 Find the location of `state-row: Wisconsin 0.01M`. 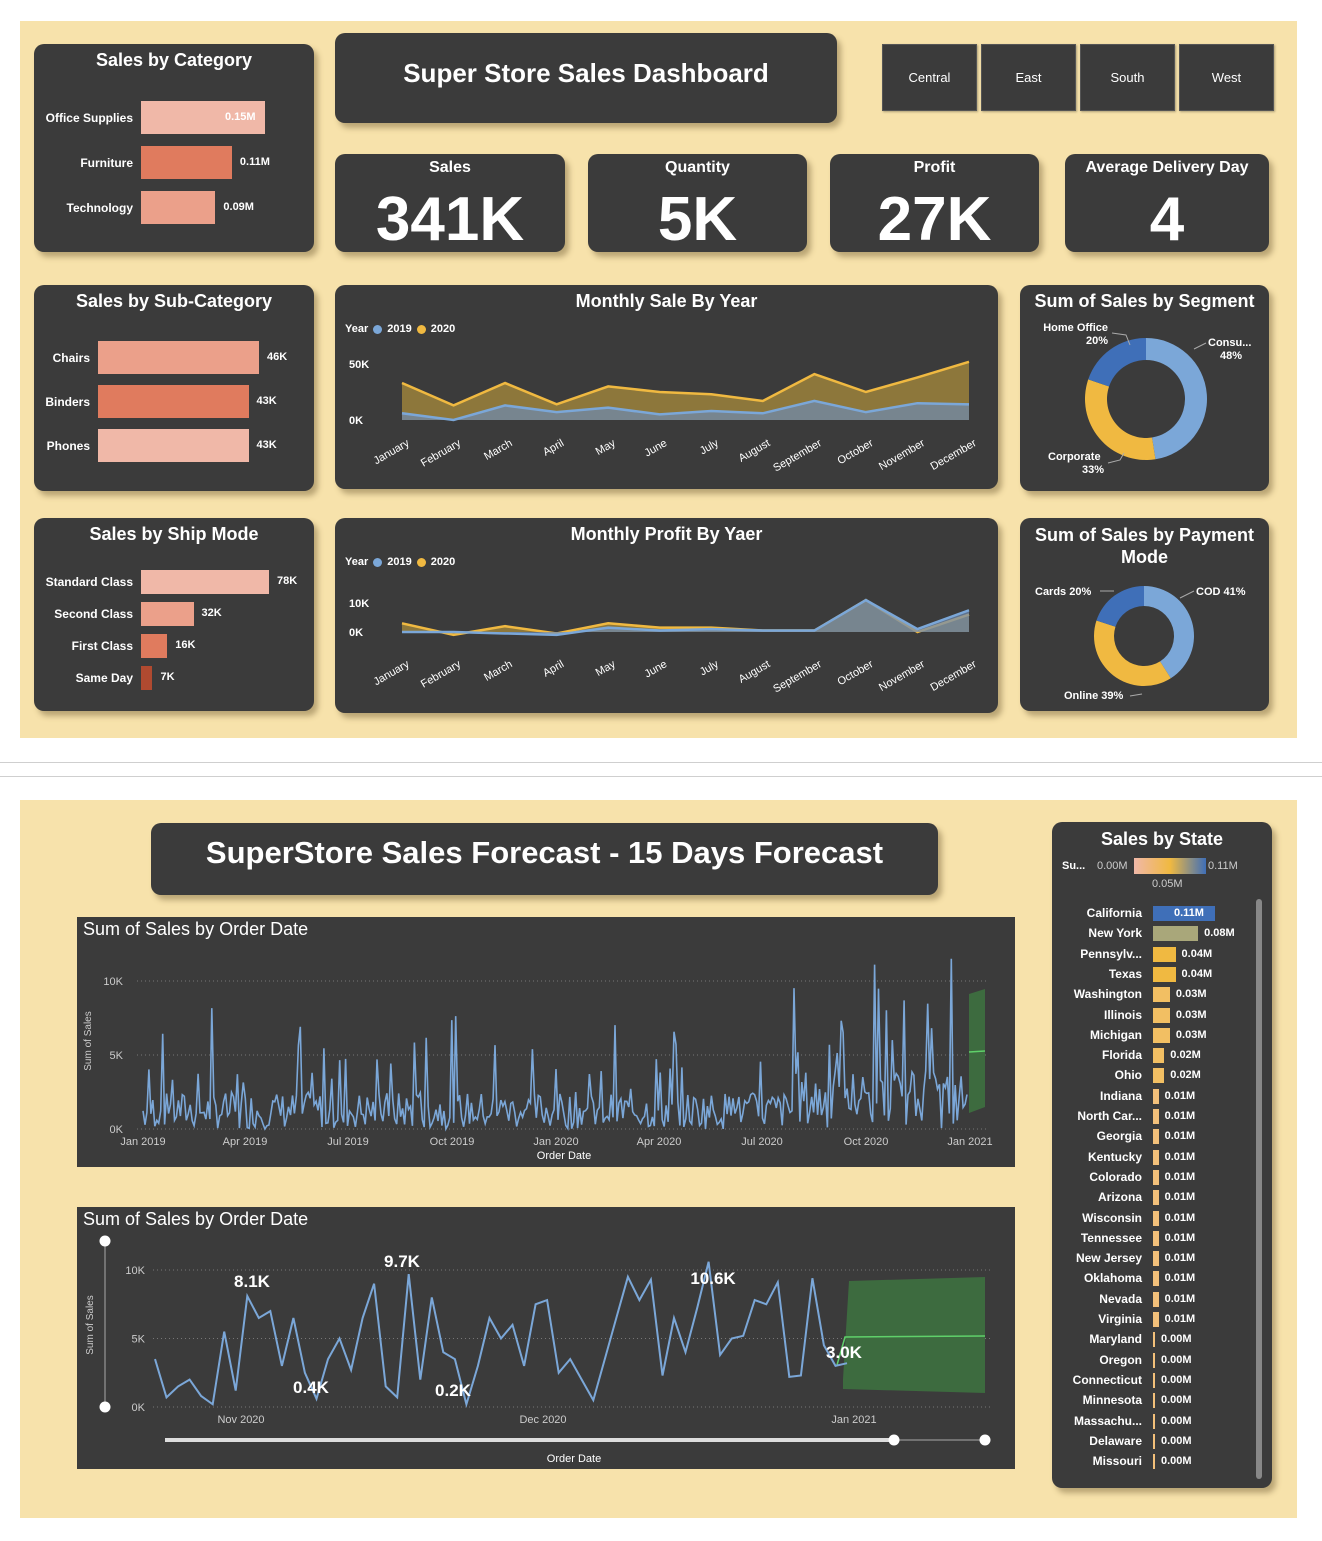

state-row: Wisconsin 0.01M is located at coordinates (1152, 1219).